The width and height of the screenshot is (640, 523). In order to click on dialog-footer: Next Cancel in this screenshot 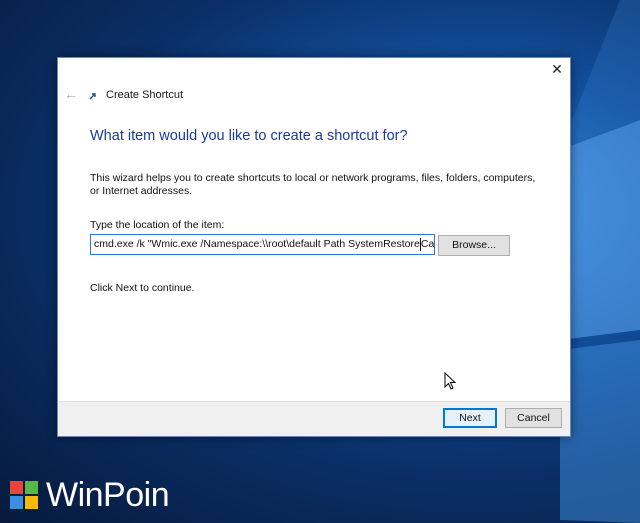, I will do `click(314, 418)`.